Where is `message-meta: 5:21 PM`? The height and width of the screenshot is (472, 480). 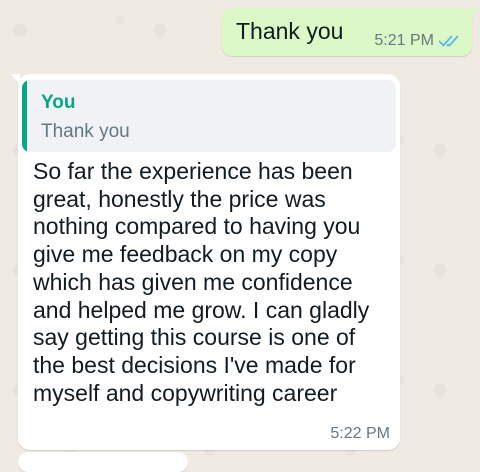 message-meta: 5:21 PM is located at coordinates (418, 41).